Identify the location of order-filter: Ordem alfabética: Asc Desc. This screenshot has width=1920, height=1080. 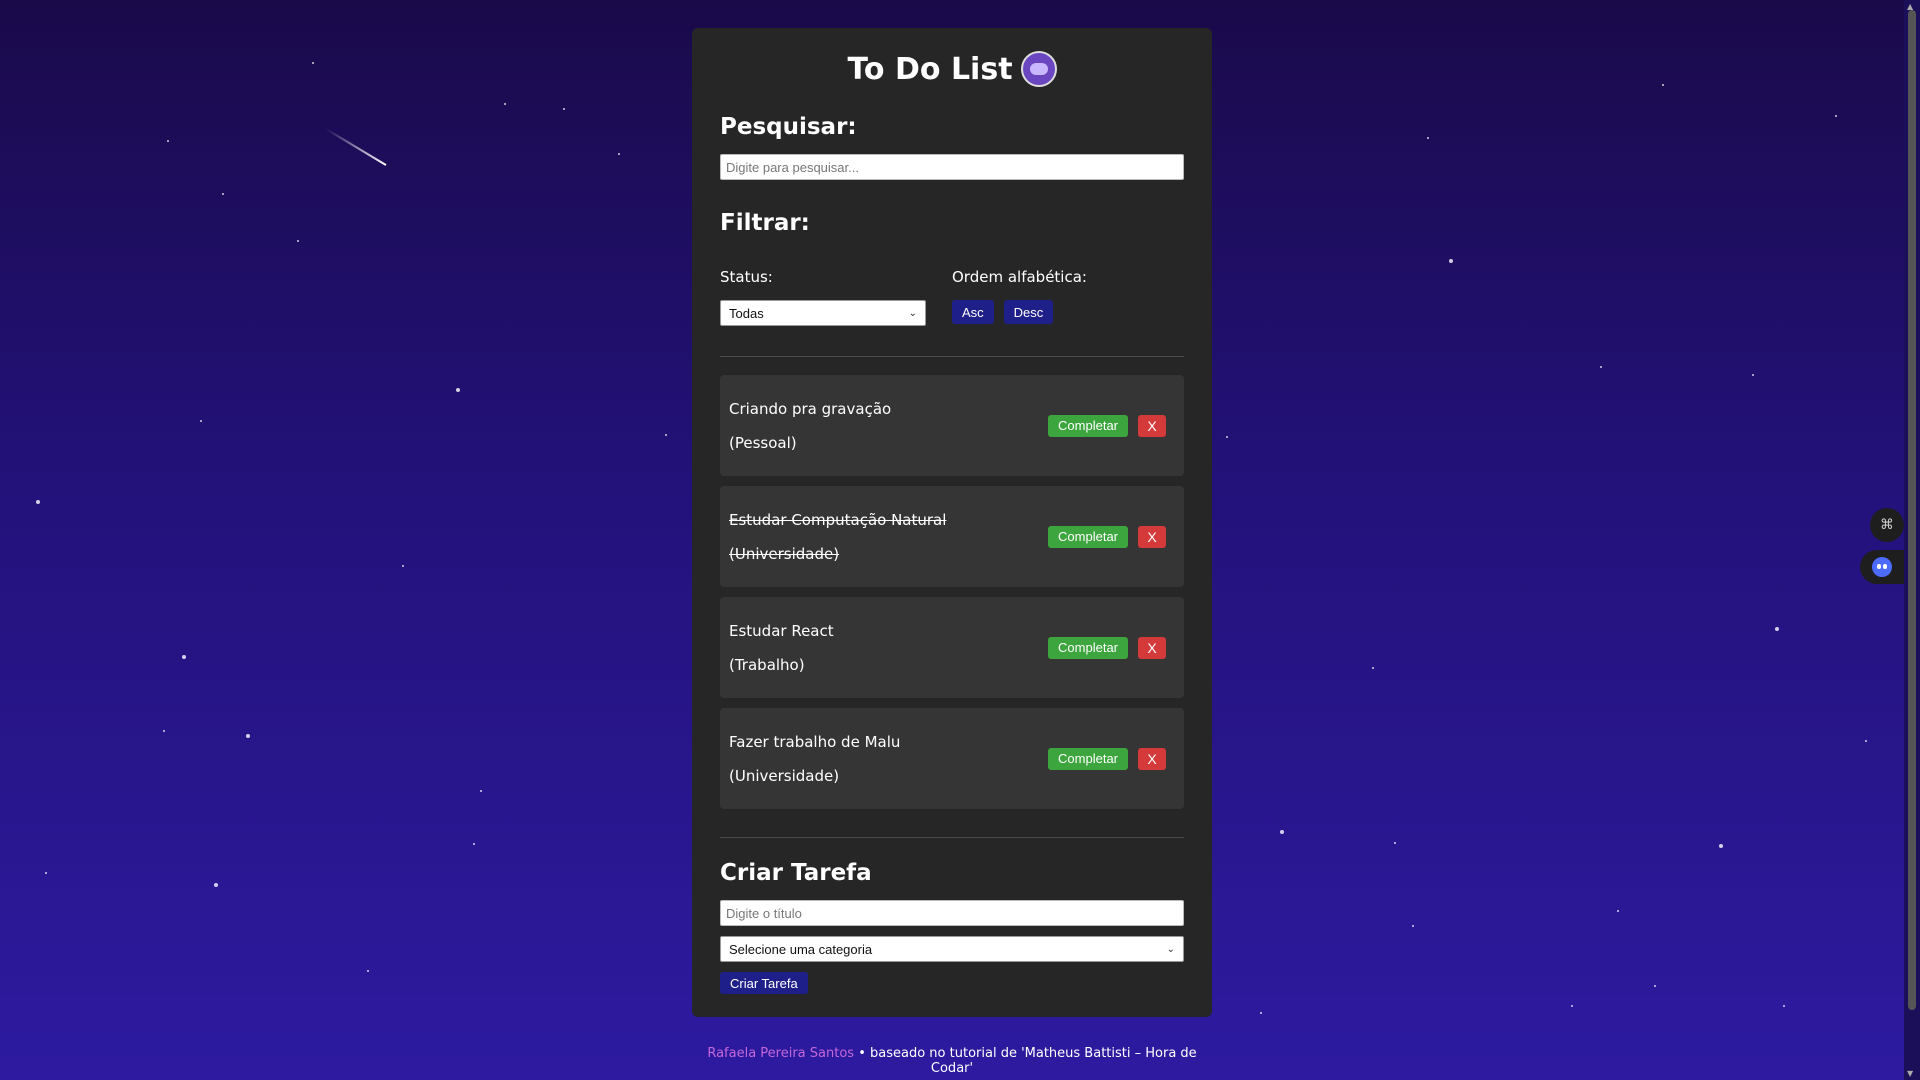
(1068, 297).